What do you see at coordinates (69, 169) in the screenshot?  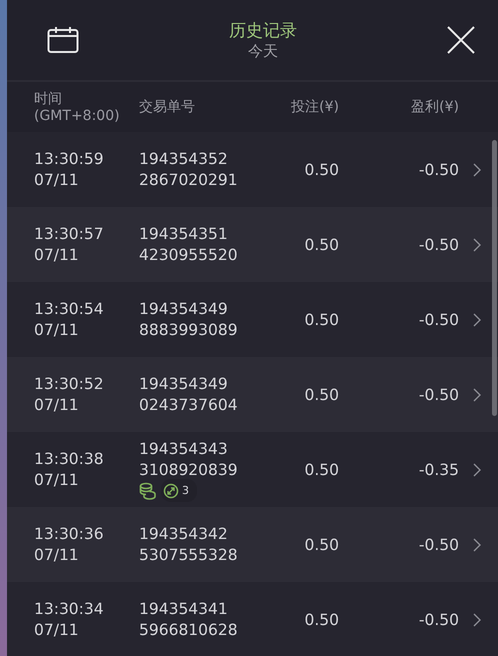 I see `time-cell-text: 13:30:59 07/11` at bounding box center [69, 169].